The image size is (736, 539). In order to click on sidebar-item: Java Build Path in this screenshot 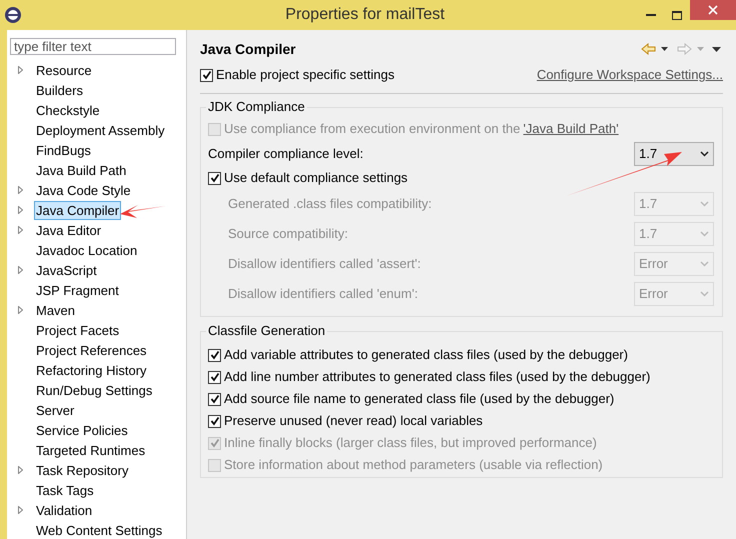, I will do `click(81, 170)`.